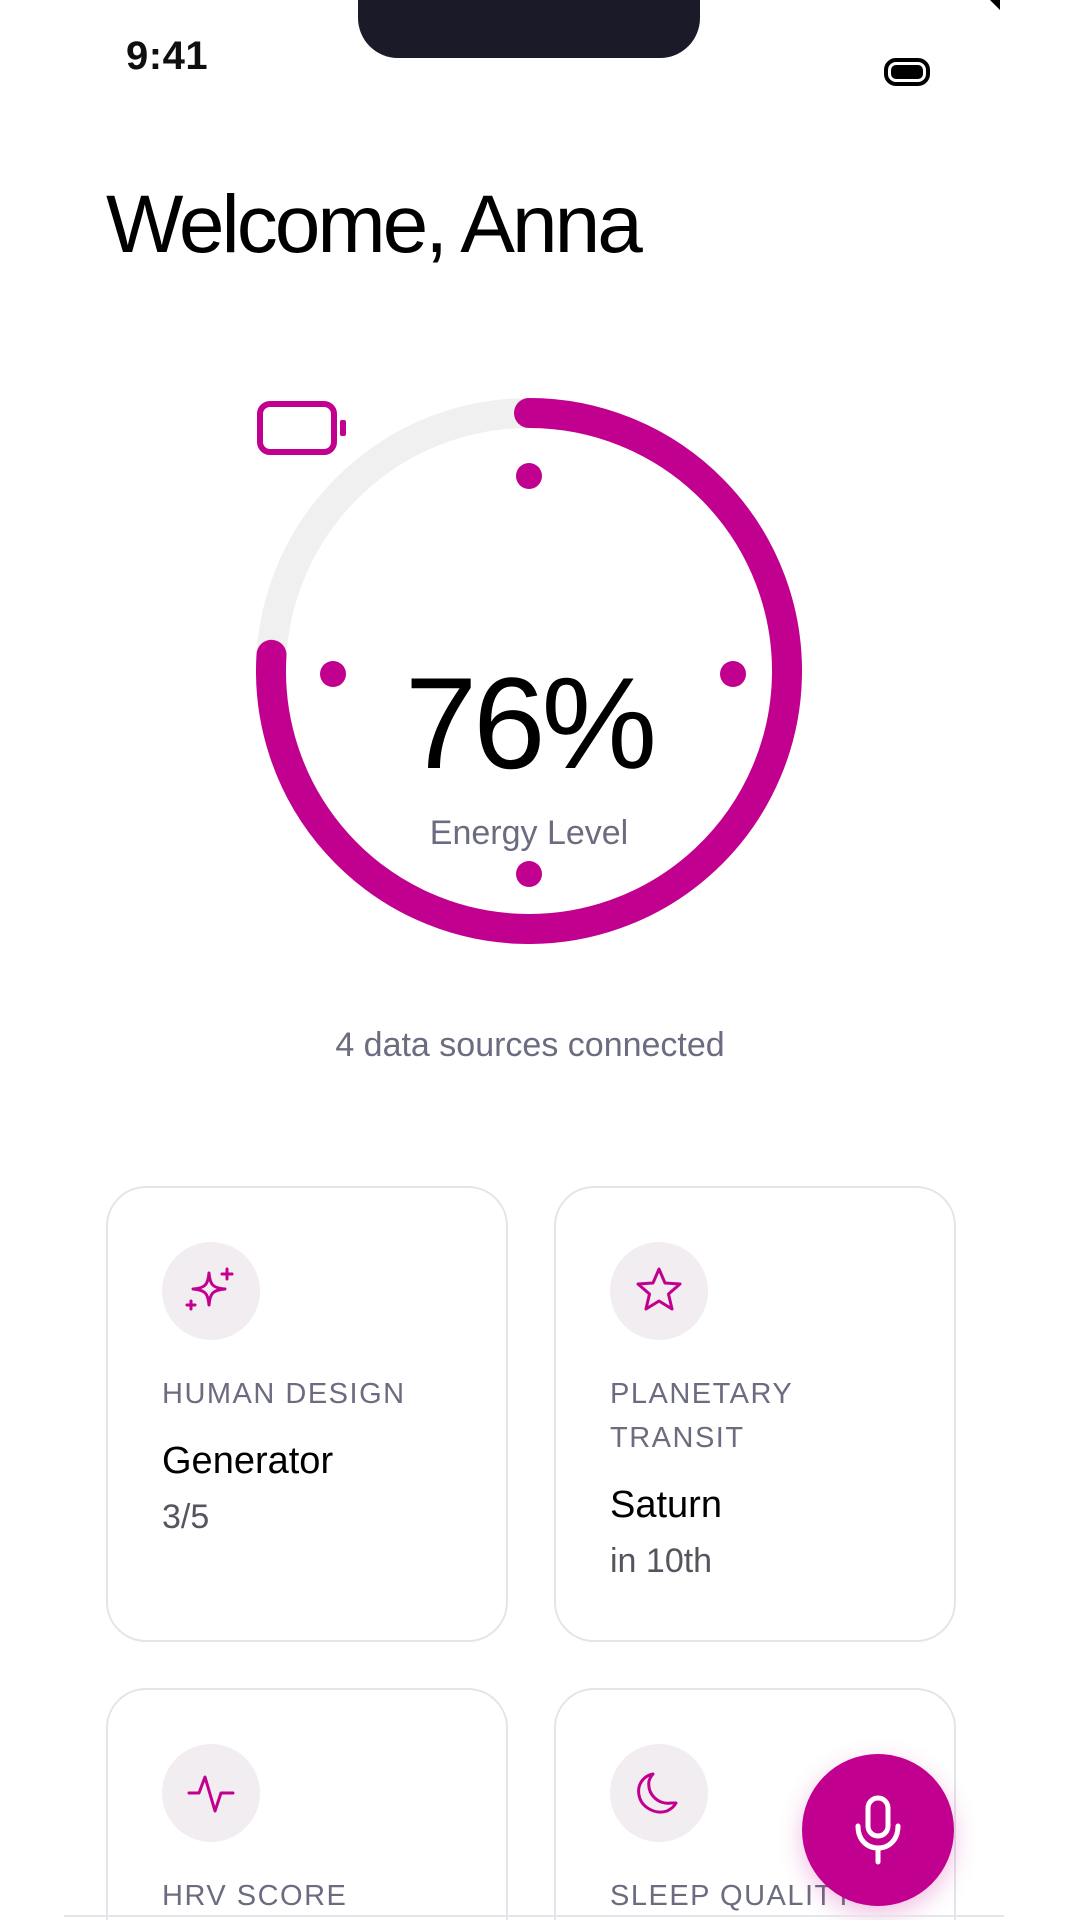  What do you see at coordinates (529, 29) in the screenshot?
I see `device-notch` at bounding box center [529, 29].